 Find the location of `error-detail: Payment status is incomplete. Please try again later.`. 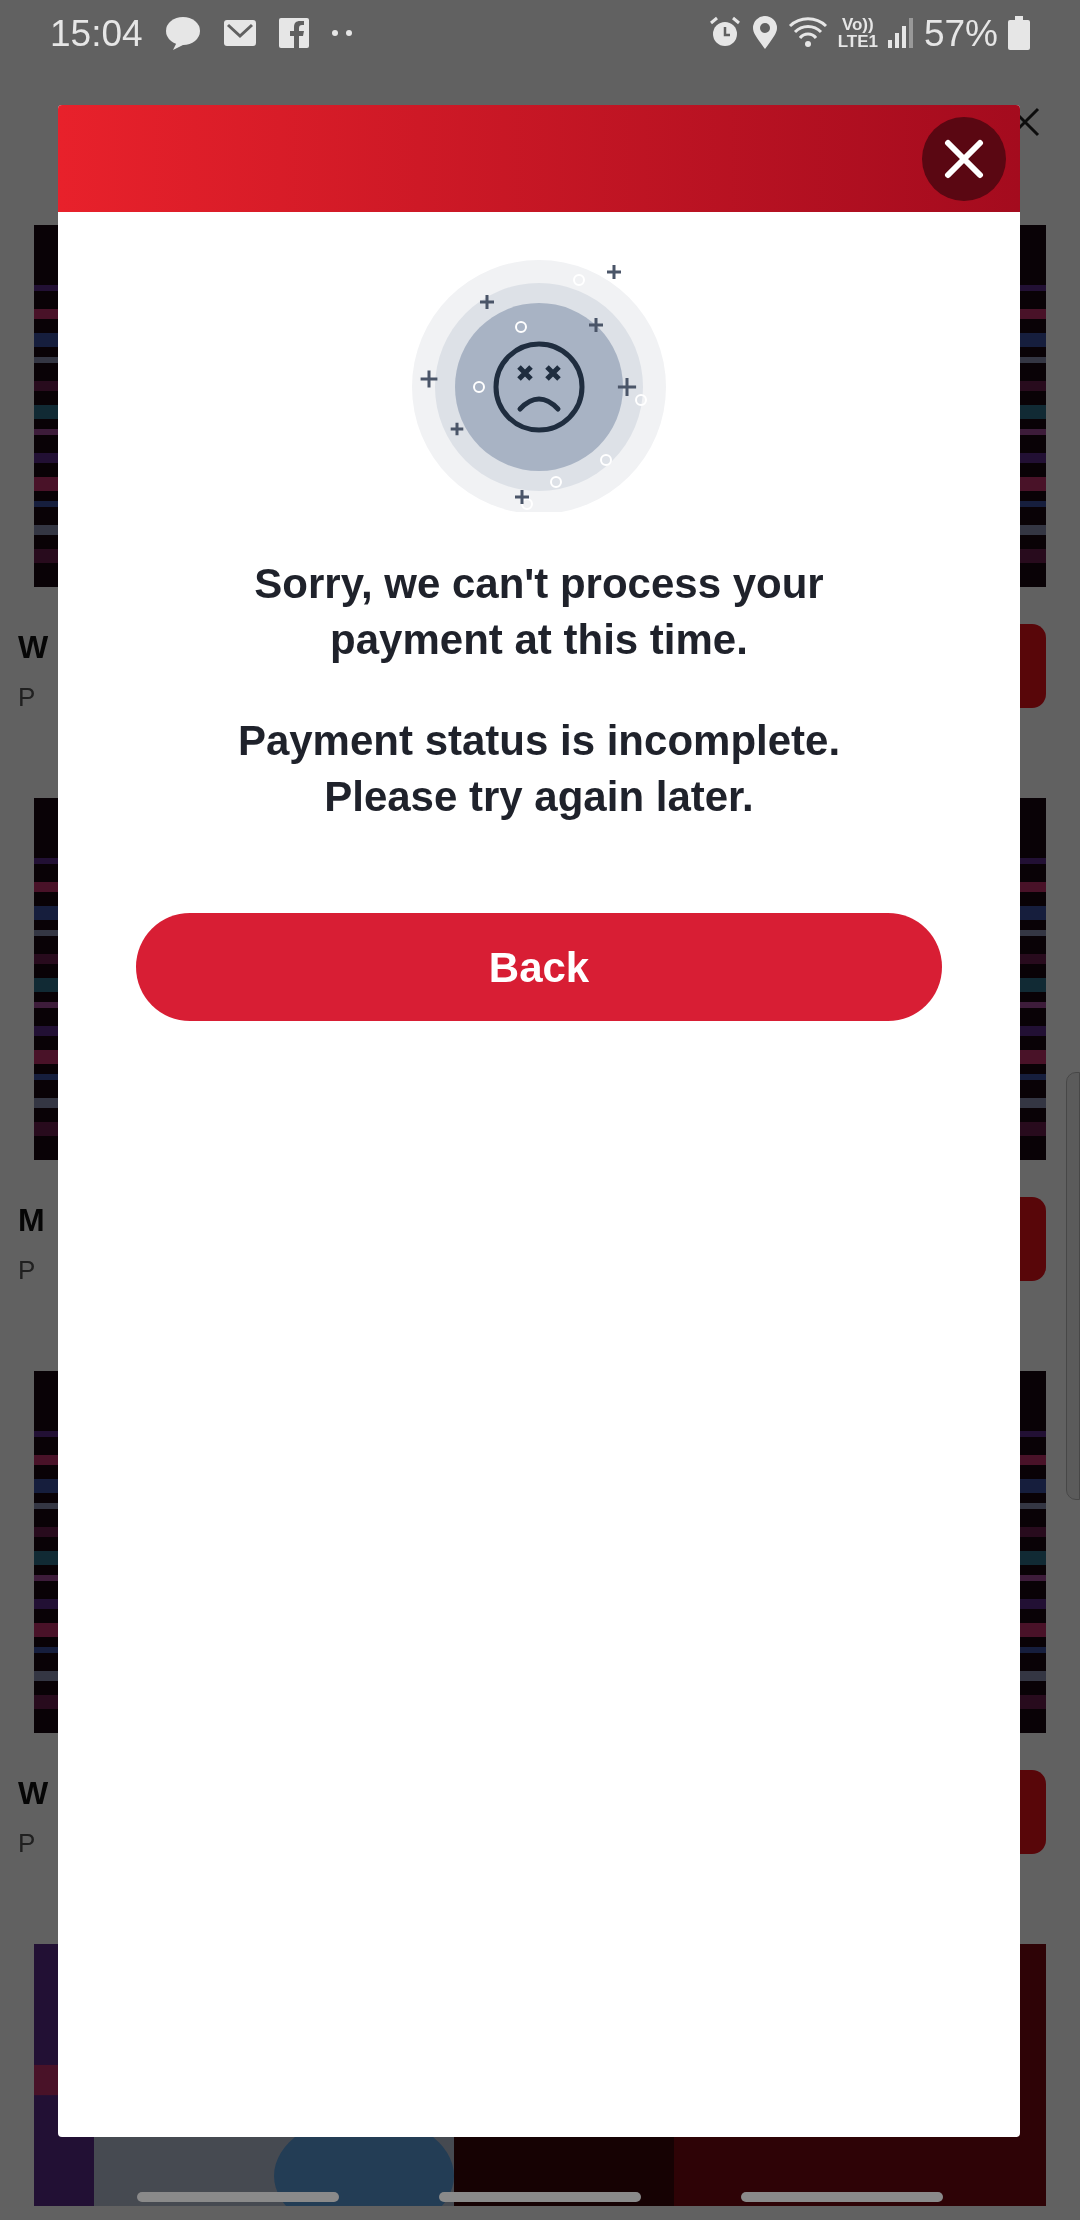

error-detail: Payment status is incomplete. Please try again later. is located at coordinates (539, 769).